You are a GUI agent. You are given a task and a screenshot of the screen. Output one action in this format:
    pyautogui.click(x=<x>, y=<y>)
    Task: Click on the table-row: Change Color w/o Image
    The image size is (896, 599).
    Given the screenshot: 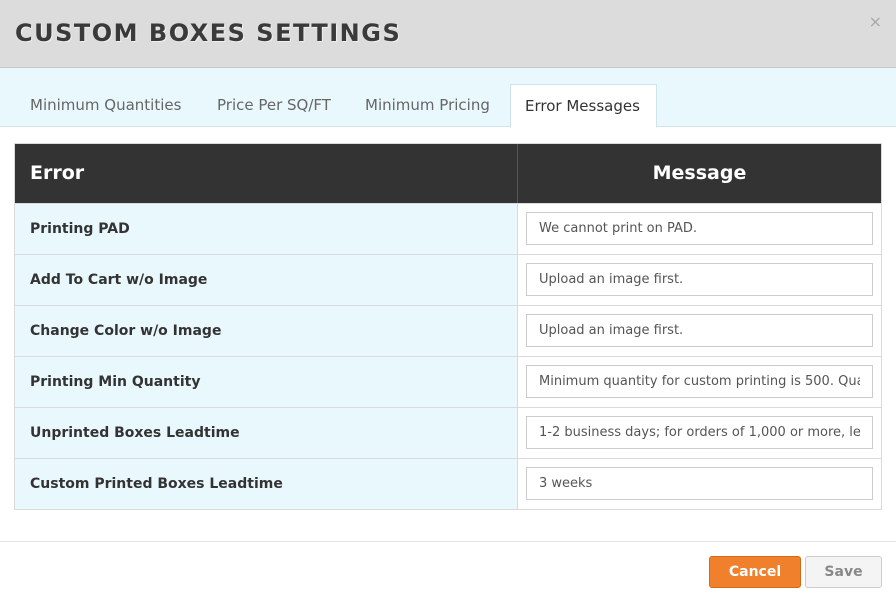 What is the action you would take?
    pyautogui.click(x=448, y=330)
    